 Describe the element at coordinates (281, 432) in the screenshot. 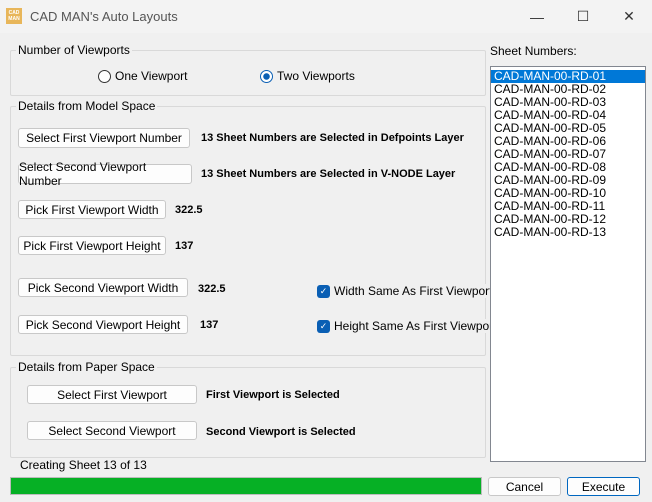

I see `second-viewport-status: Second Viewport is Selected` at that location.